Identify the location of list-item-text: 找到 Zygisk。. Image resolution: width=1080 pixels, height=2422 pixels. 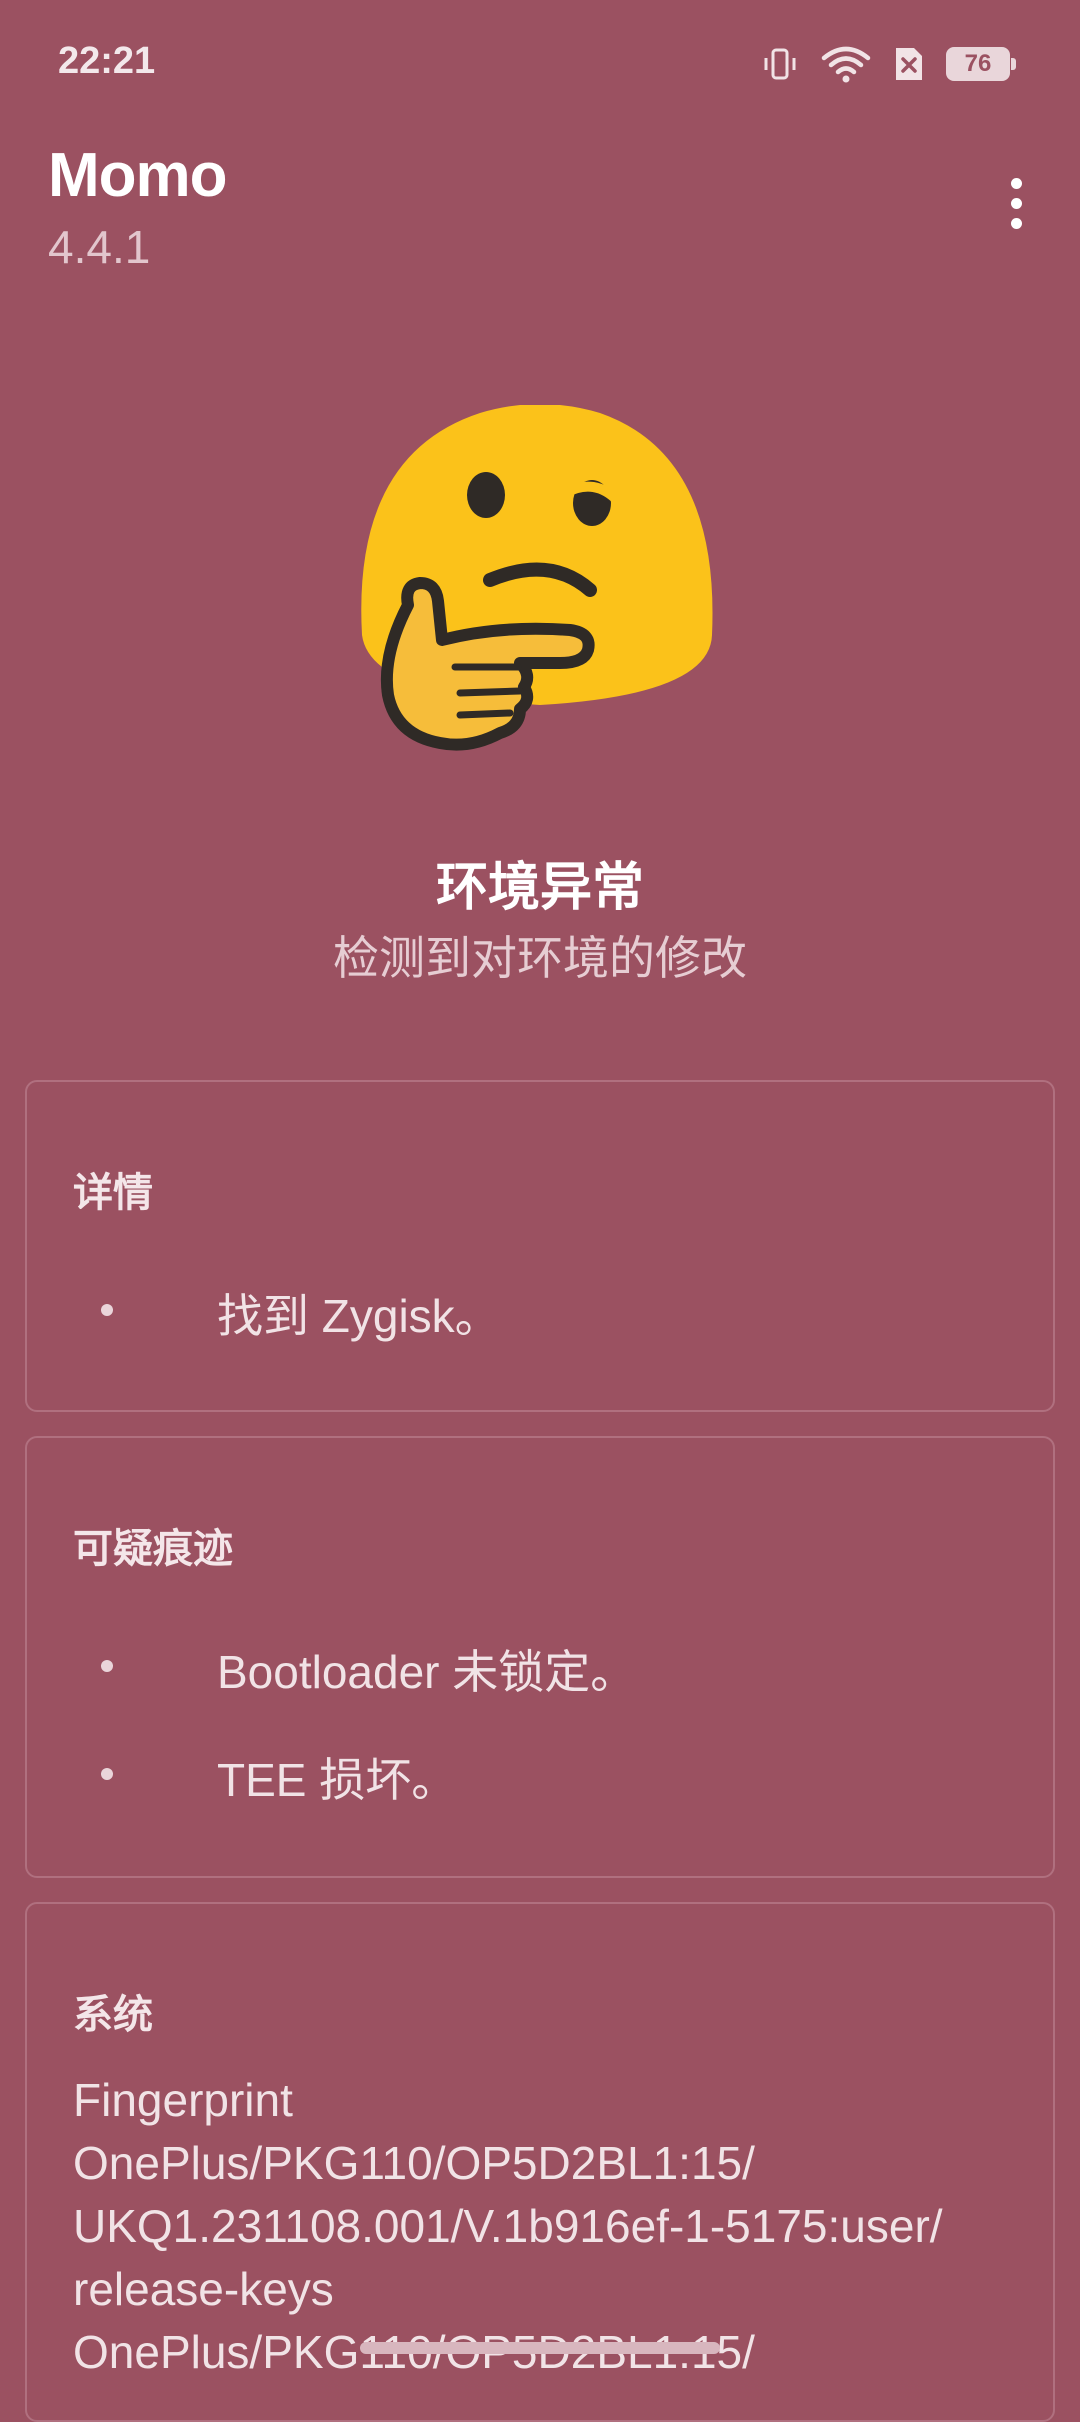
(359, 1316).